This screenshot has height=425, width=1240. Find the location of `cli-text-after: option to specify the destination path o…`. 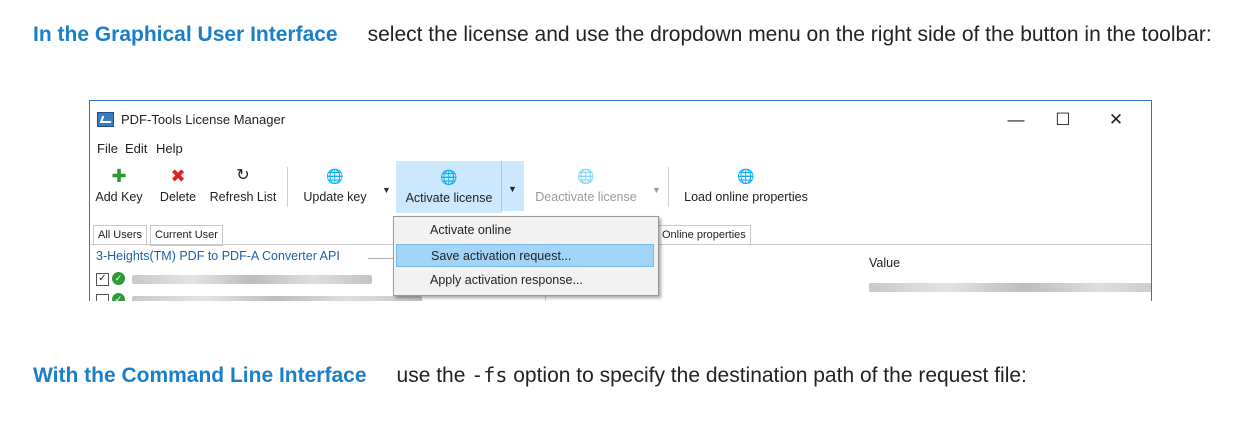

cli-text-after: option to specify the destination path o… is located at coordinates (770, 375).